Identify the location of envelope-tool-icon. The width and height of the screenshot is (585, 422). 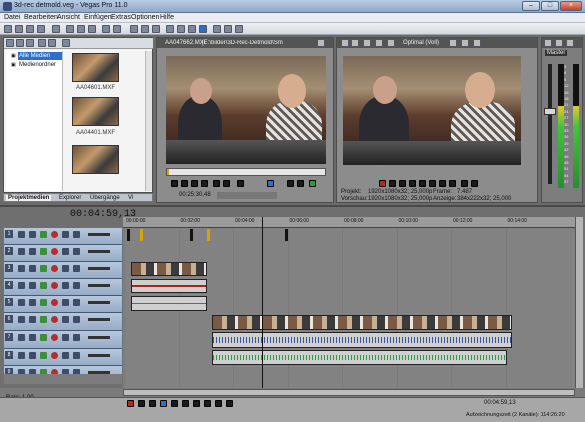
(181, 29).